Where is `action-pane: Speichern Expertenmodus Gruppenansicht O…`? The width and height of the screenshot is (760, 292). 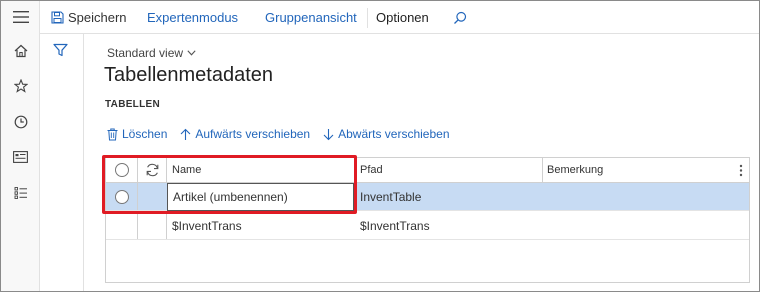
action-pane: Speichern Expertenmodus Gruppenansicht O… is located at coordinates (399, 17).